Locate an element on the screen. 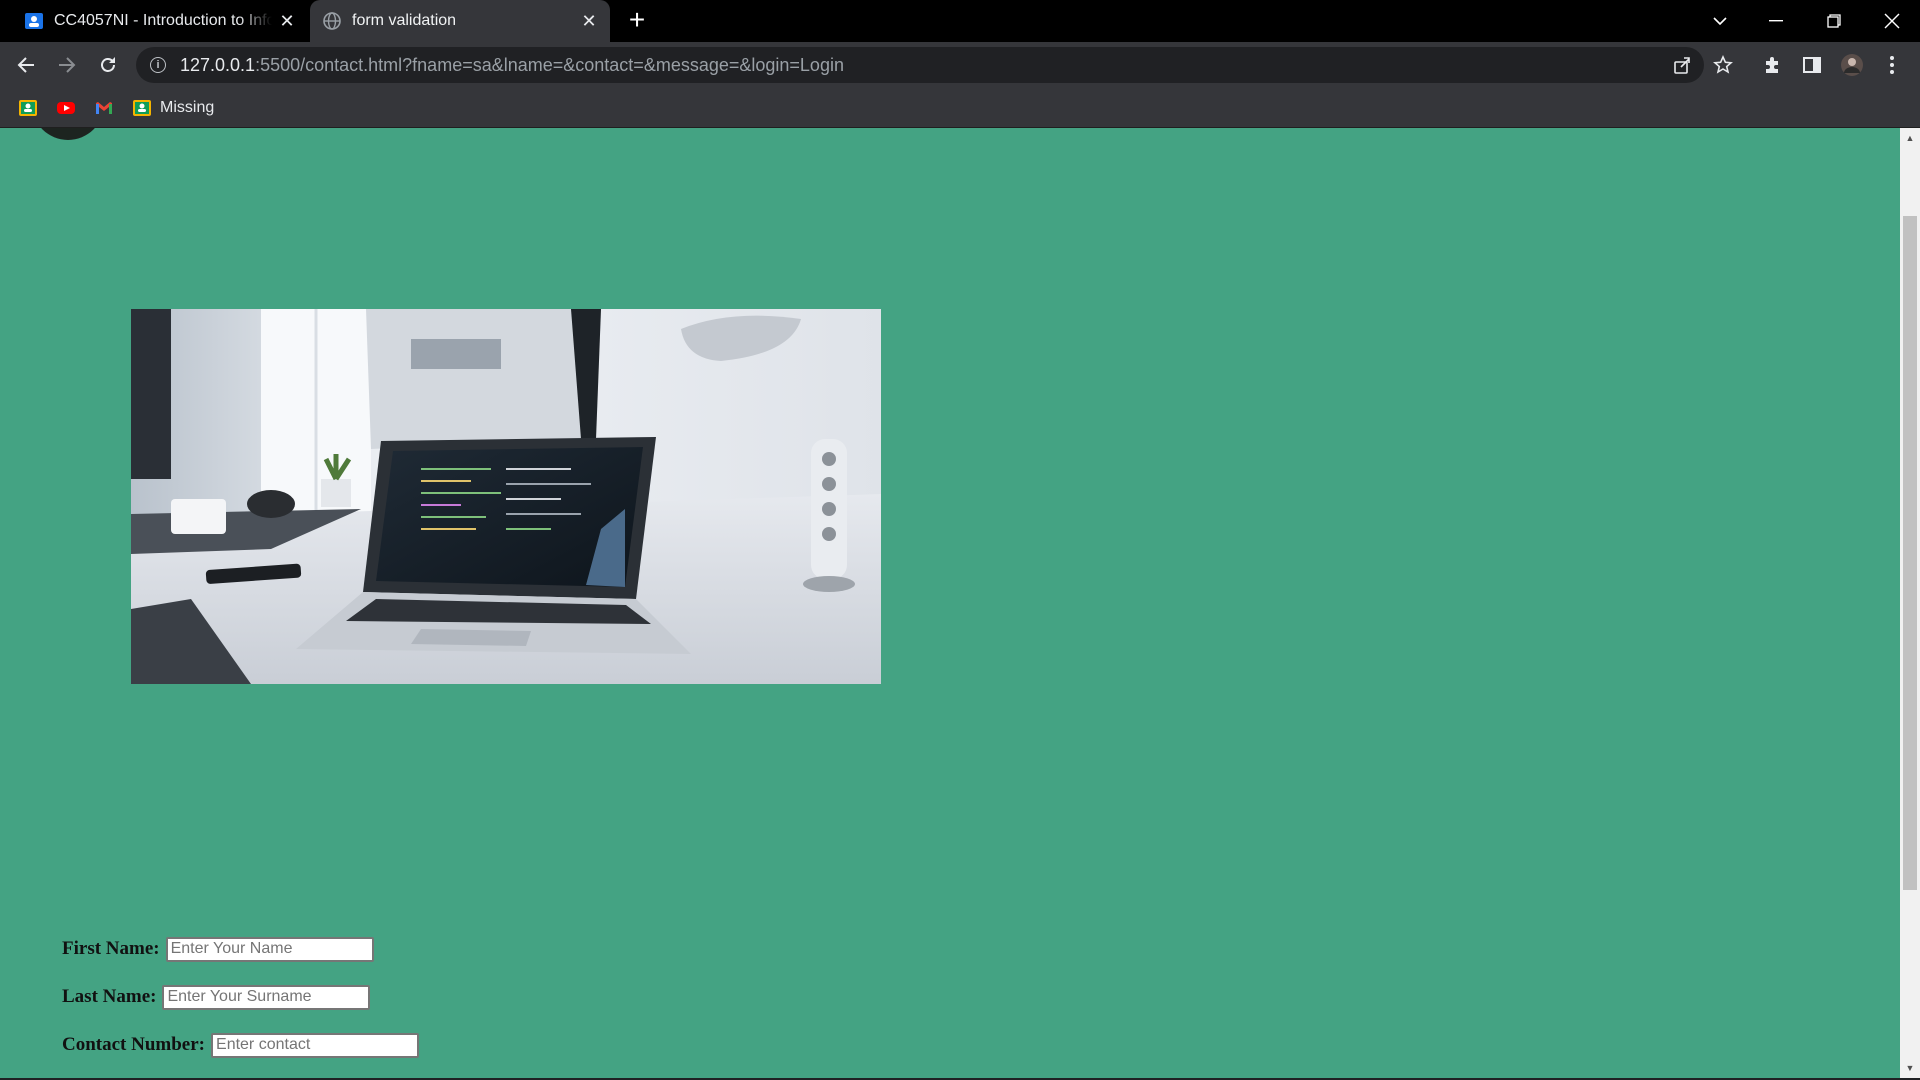 The width and height of the screenshot is (1920, 1080). tab-title: form validation is located at coordinates (404, 20).